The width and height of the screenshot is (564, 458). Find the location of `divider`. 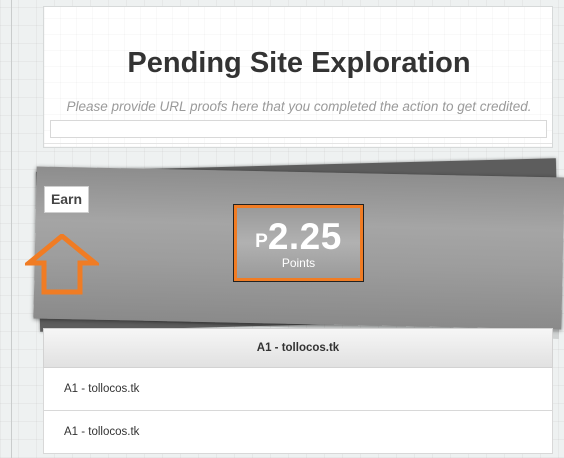

divider is located at coordinates (298, 143).